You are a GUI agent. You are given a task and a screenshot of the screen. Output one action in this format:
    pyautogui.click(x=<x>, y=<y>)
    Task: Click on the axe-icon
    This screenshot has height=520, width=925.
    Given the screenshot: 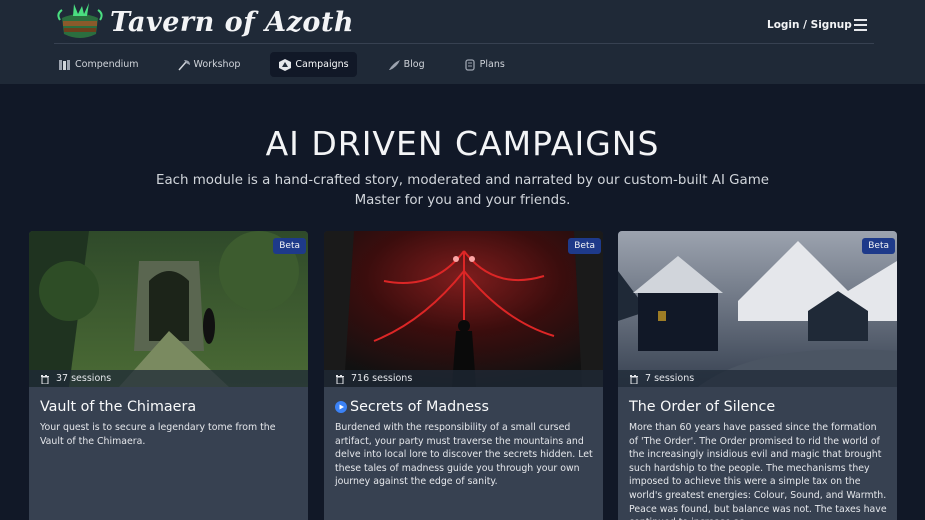 What is the action you would take?
    pyautogui.click(x=183, y=64)
    